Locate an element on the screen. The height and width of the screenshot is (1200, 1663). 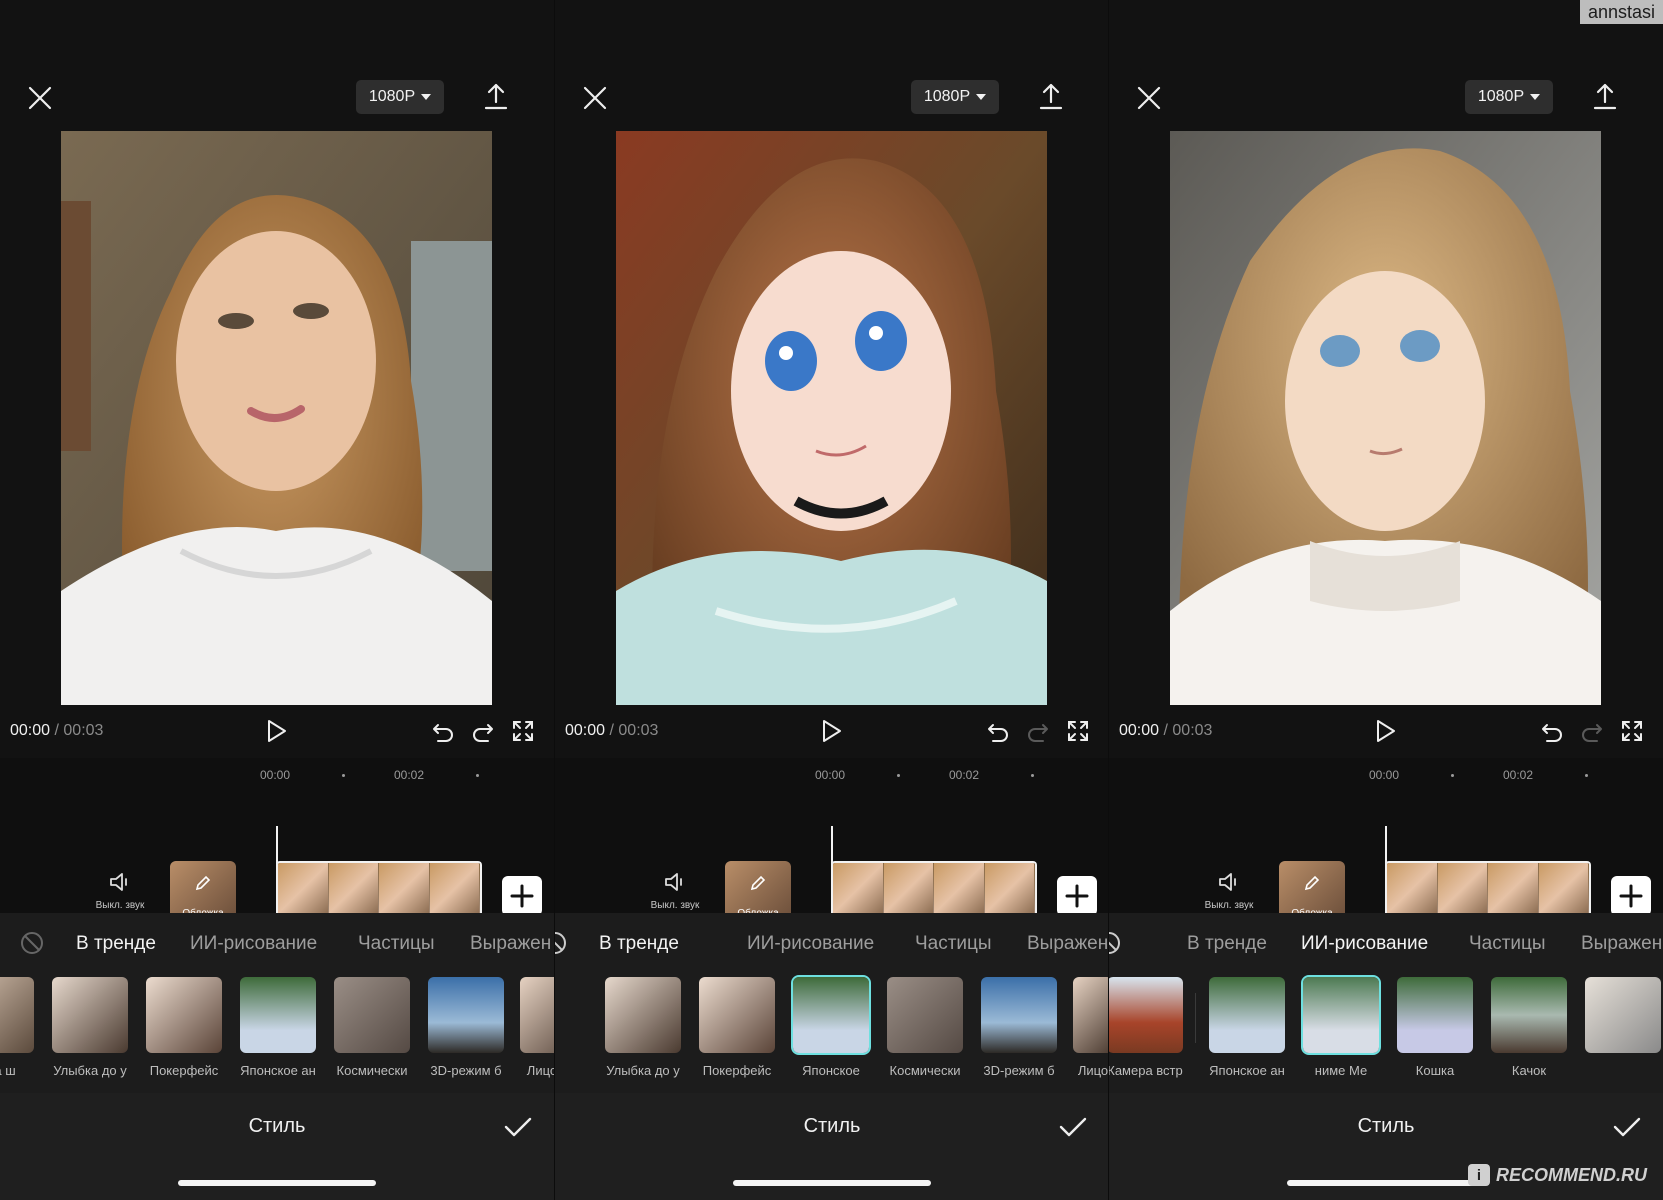
current-time: 00:00 is located at coordinates (30, 730).